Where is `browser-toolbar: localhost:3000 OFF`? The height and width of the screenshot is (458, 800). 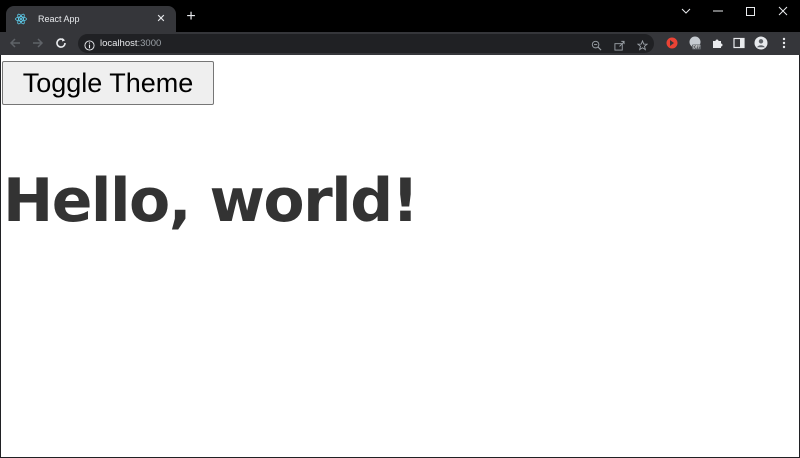
browser-toolbar: localhost:3000 OFF is located at coordinates (400, 43).